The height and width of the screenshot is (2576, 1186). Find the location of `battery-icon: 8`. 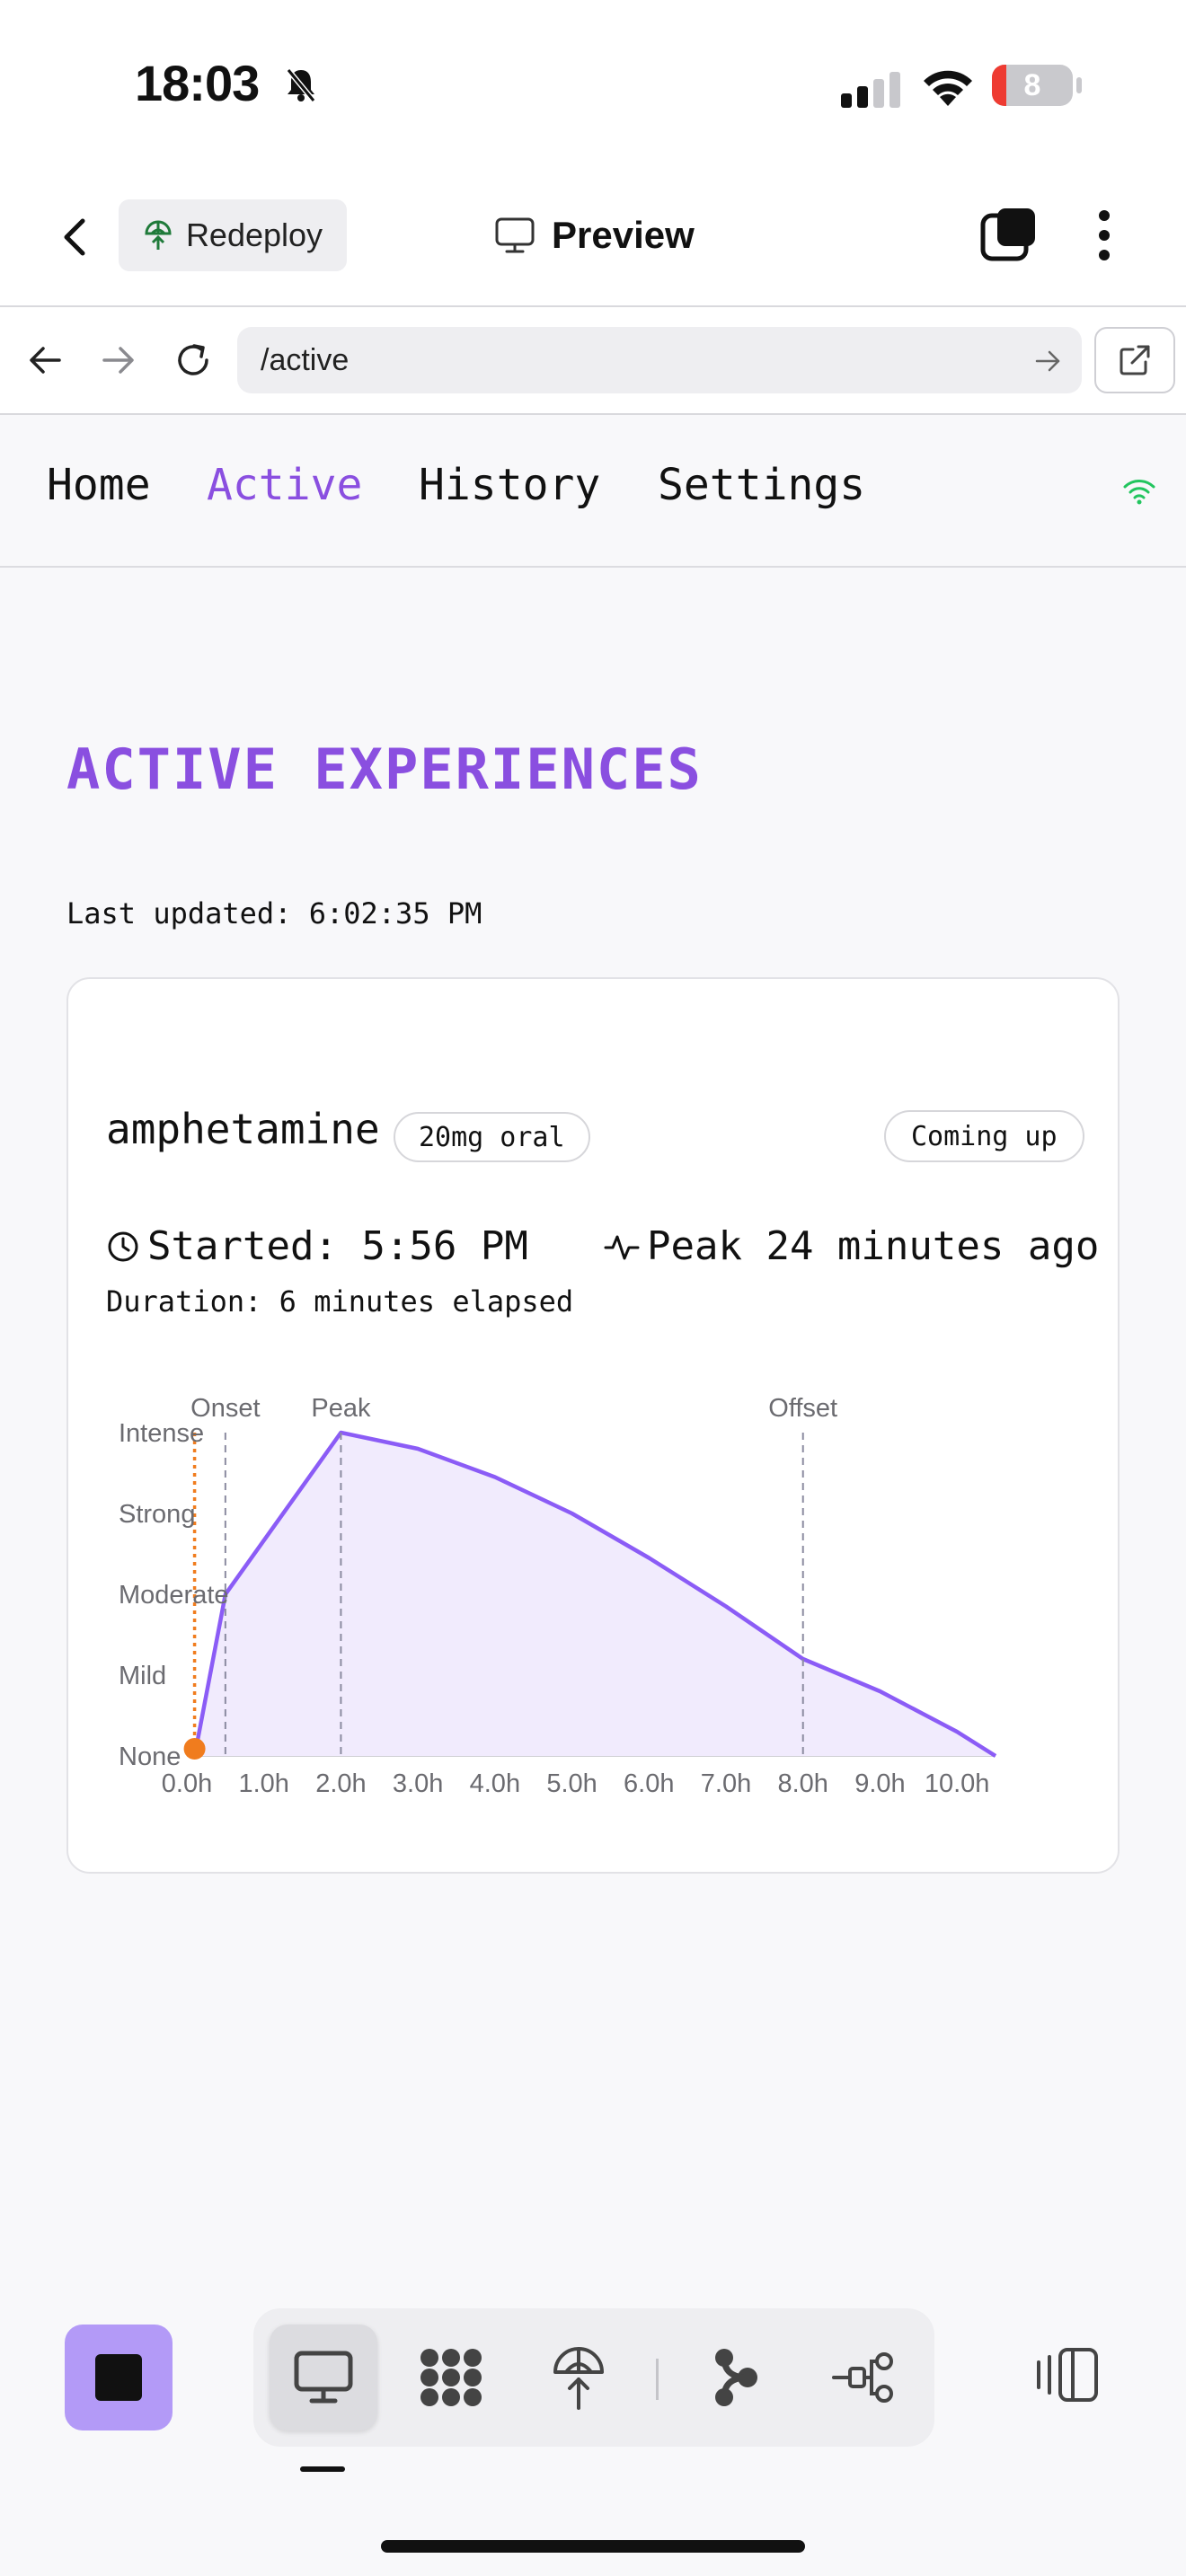

battery-icon: 8 is located at coordinates (1032, 85).